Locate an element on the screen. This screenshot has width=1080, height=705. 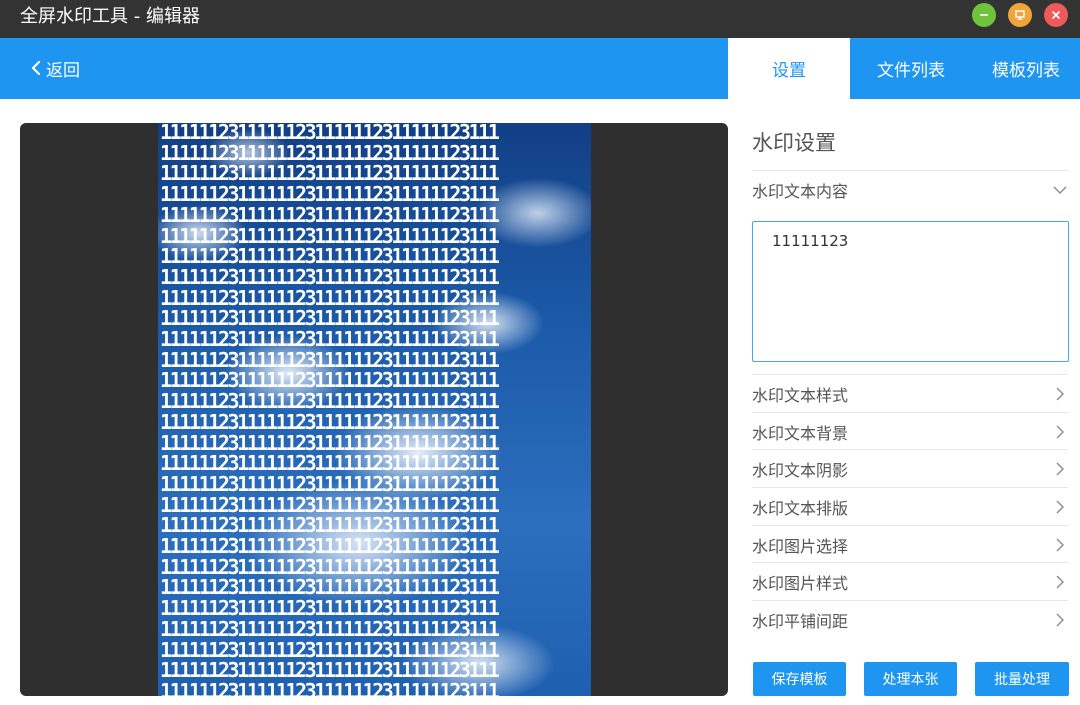
section-label: 水印图片选择 is located at coordinates (800, 546).